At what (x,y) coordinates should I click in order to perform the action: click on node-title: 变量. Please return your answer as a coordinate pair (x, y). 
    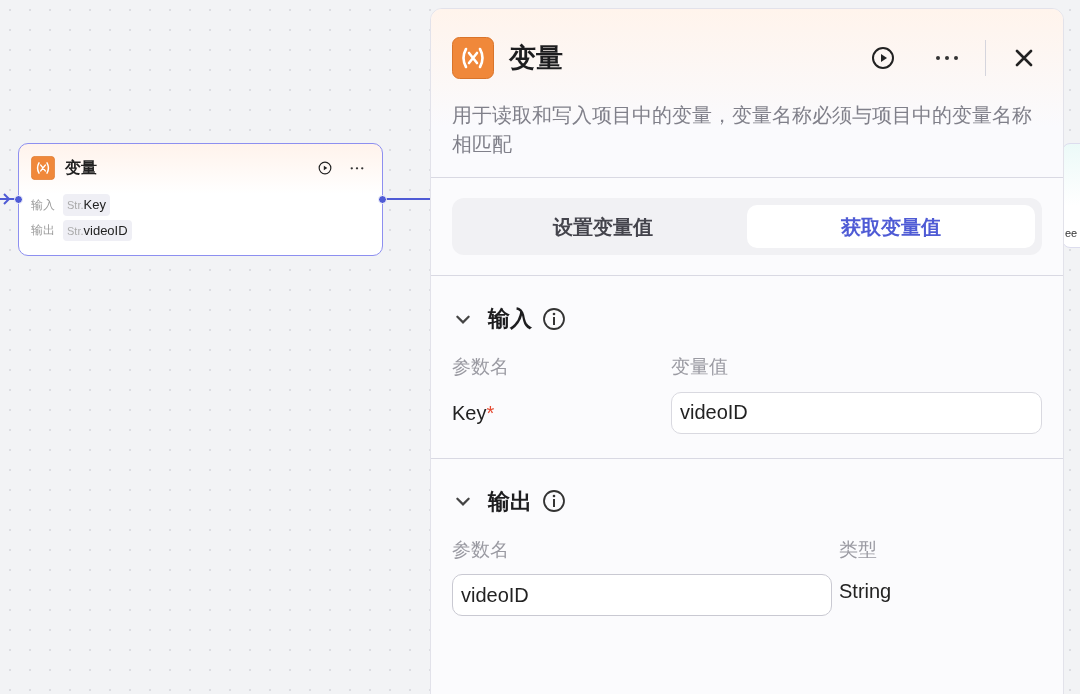
    Looking at the image, I should click on (81, 168).